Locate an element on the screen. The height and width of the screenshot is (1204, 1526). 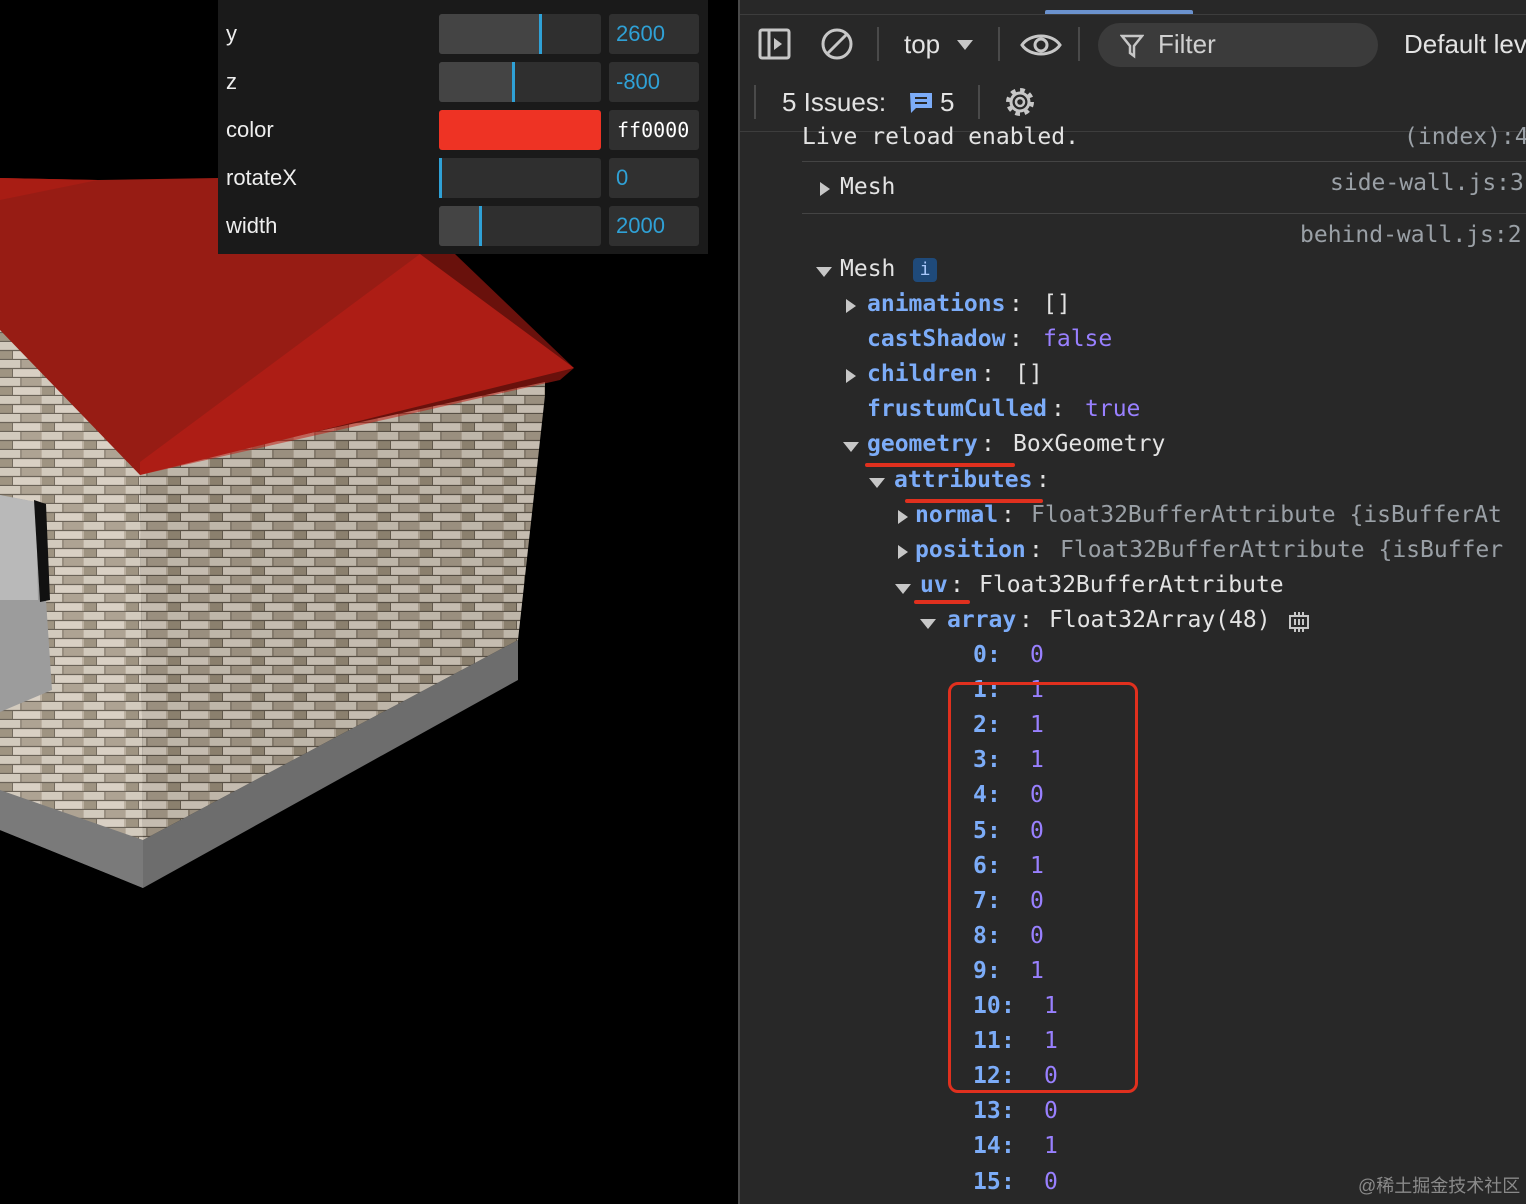
array-index: 15 is located at coordinates (987, 1181).